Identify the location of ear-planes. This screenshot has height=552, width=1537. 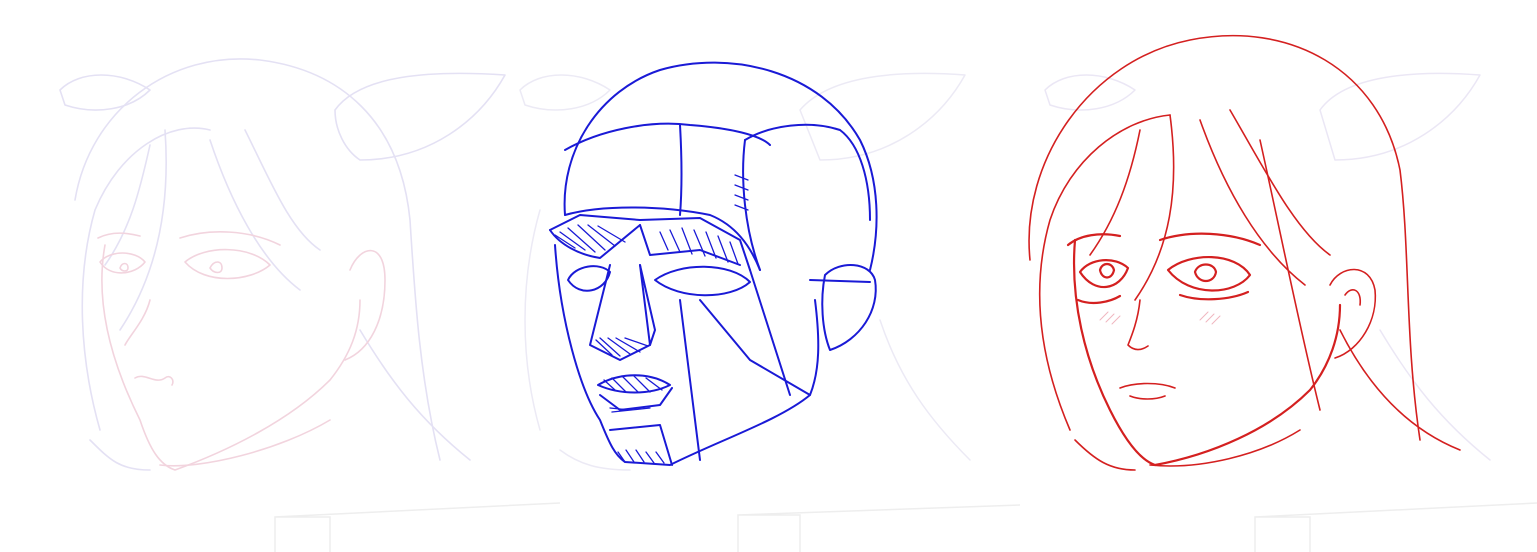
(849, 307).